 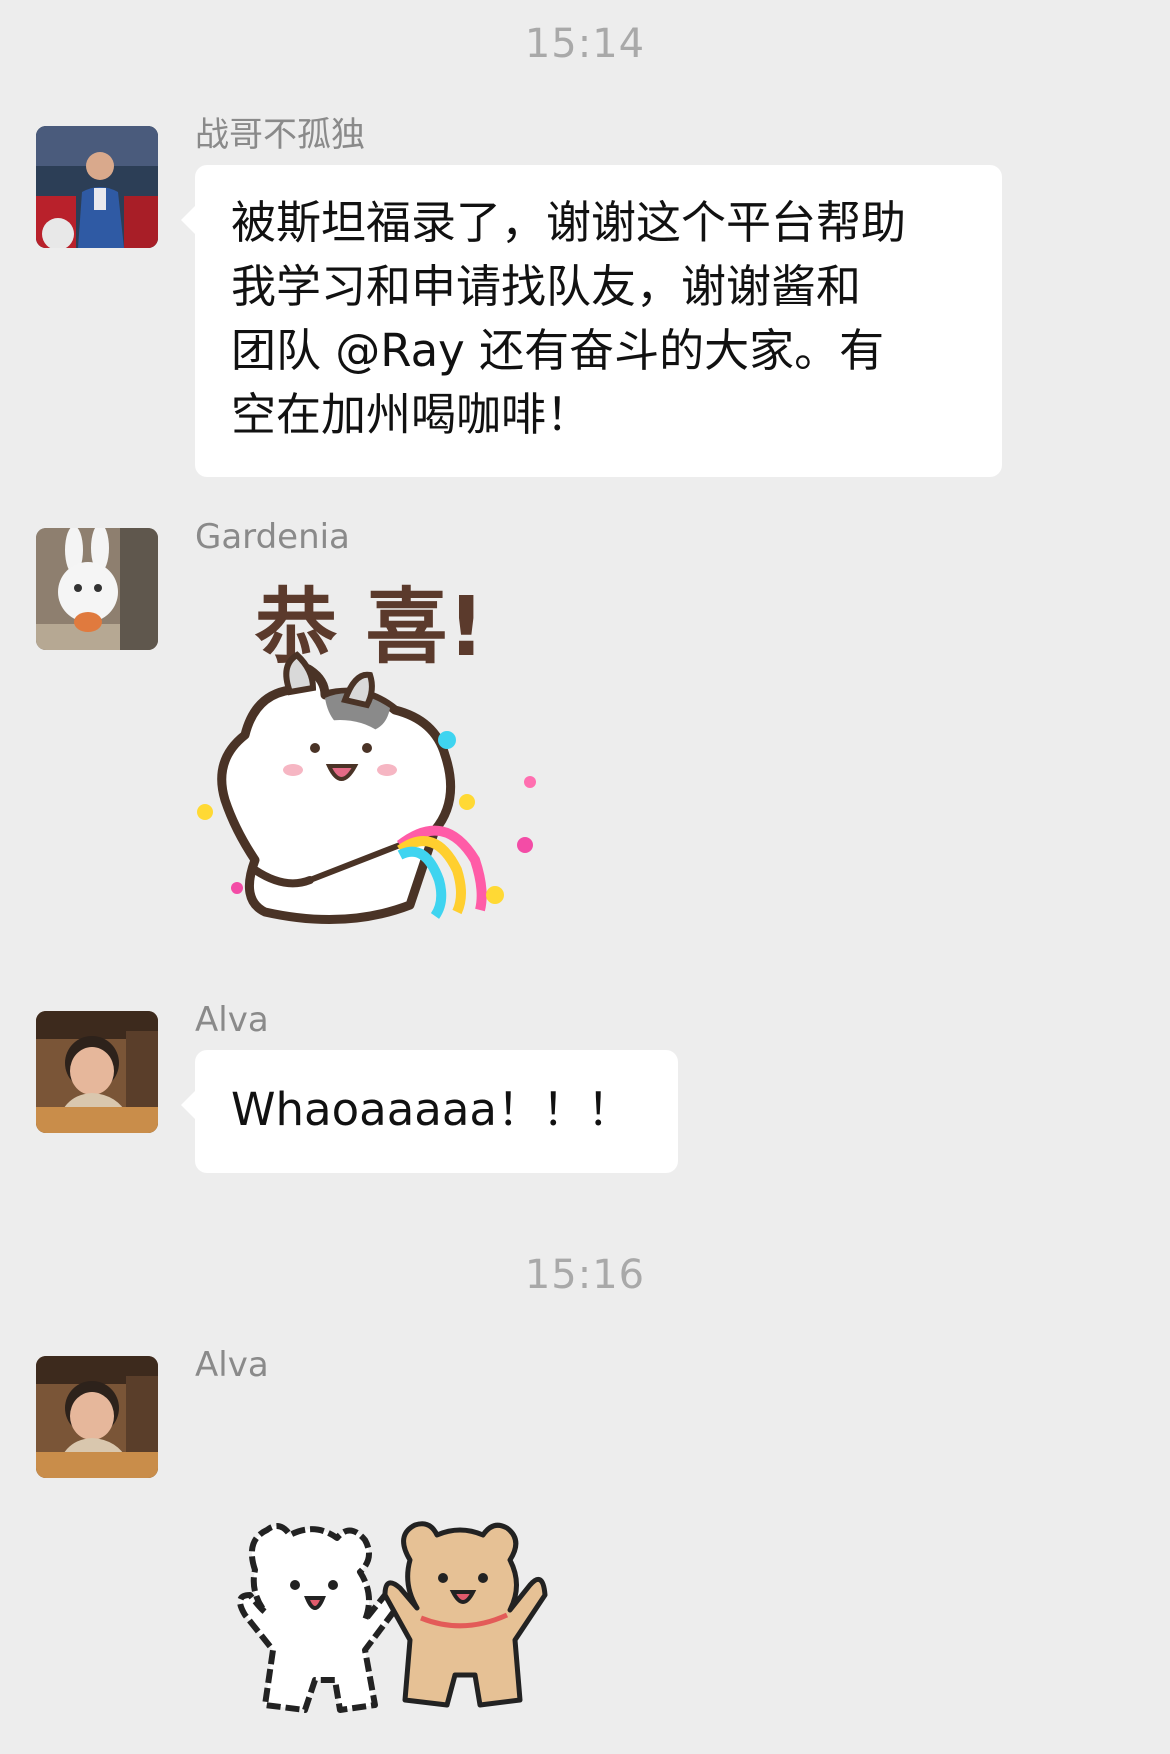 I want to click on message-bubble: Whaoaaaaa！！！, so click(x=429, y=1111).